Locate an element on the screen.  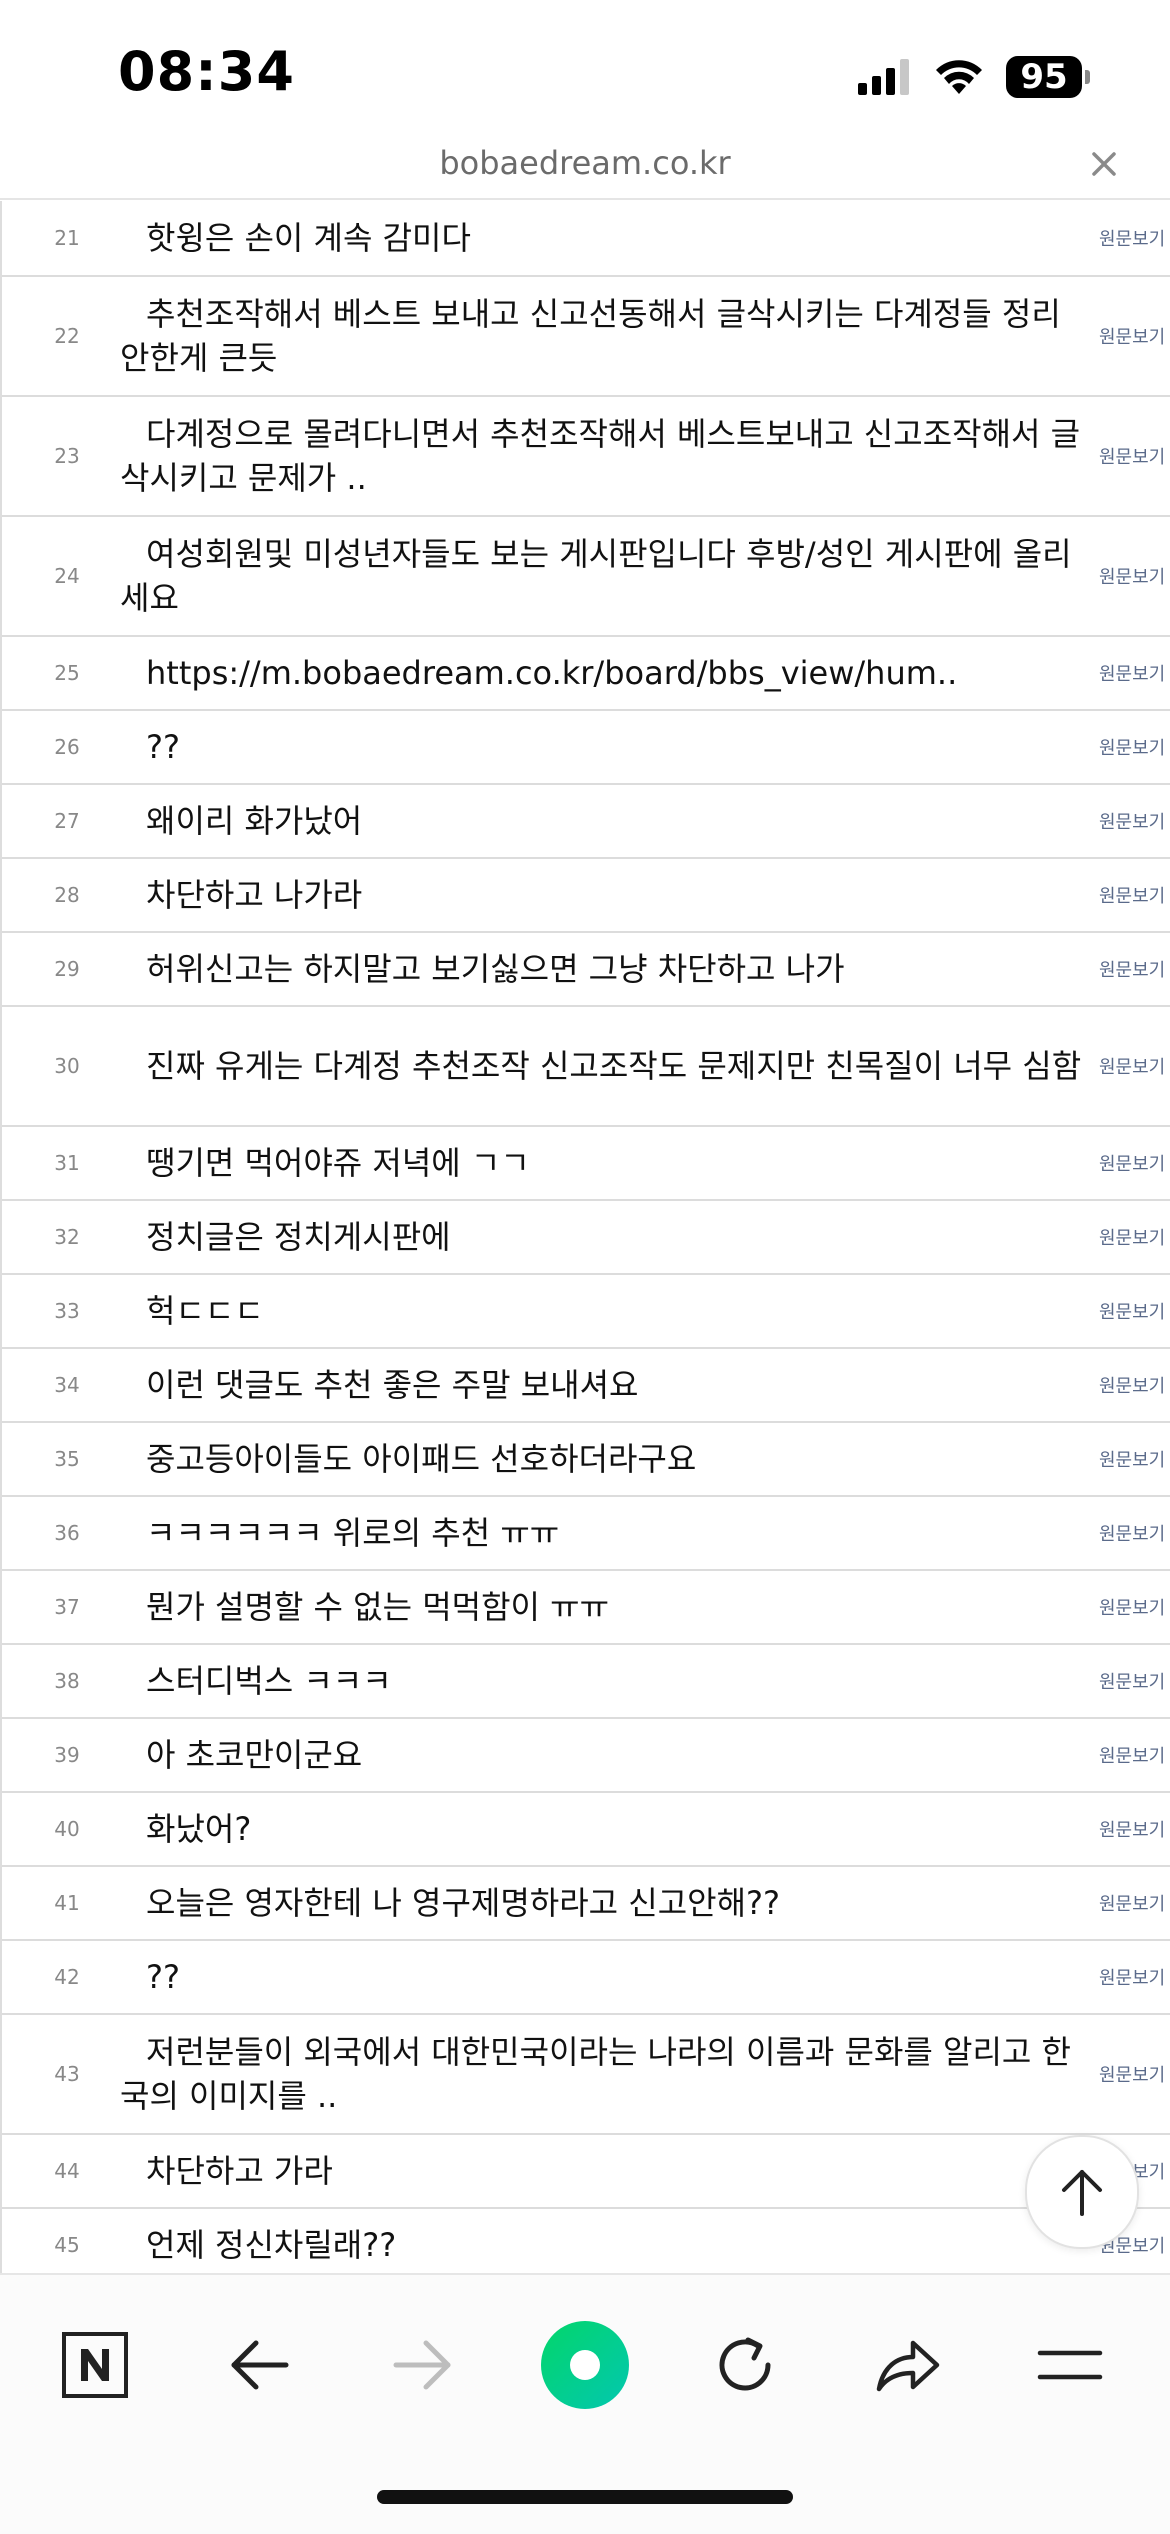
forward-button is located at coordinates (422, 2365).